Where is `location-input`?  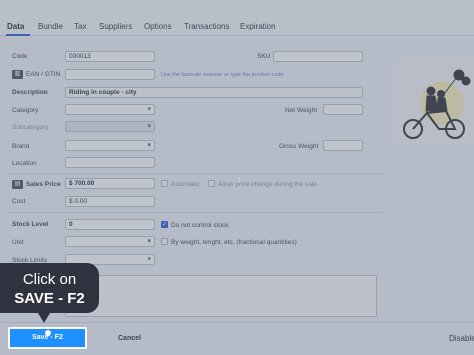
location-input is located at coordinates (110, 162).